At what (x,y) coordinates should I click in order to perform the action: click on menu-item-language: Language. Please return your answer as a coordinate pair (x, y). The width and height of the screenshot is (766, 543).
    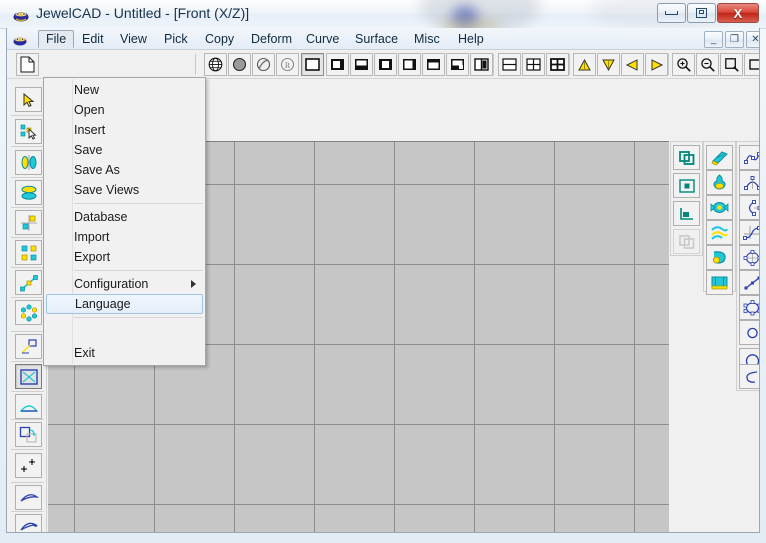
    Looking at the image, I should click on (124, 304).